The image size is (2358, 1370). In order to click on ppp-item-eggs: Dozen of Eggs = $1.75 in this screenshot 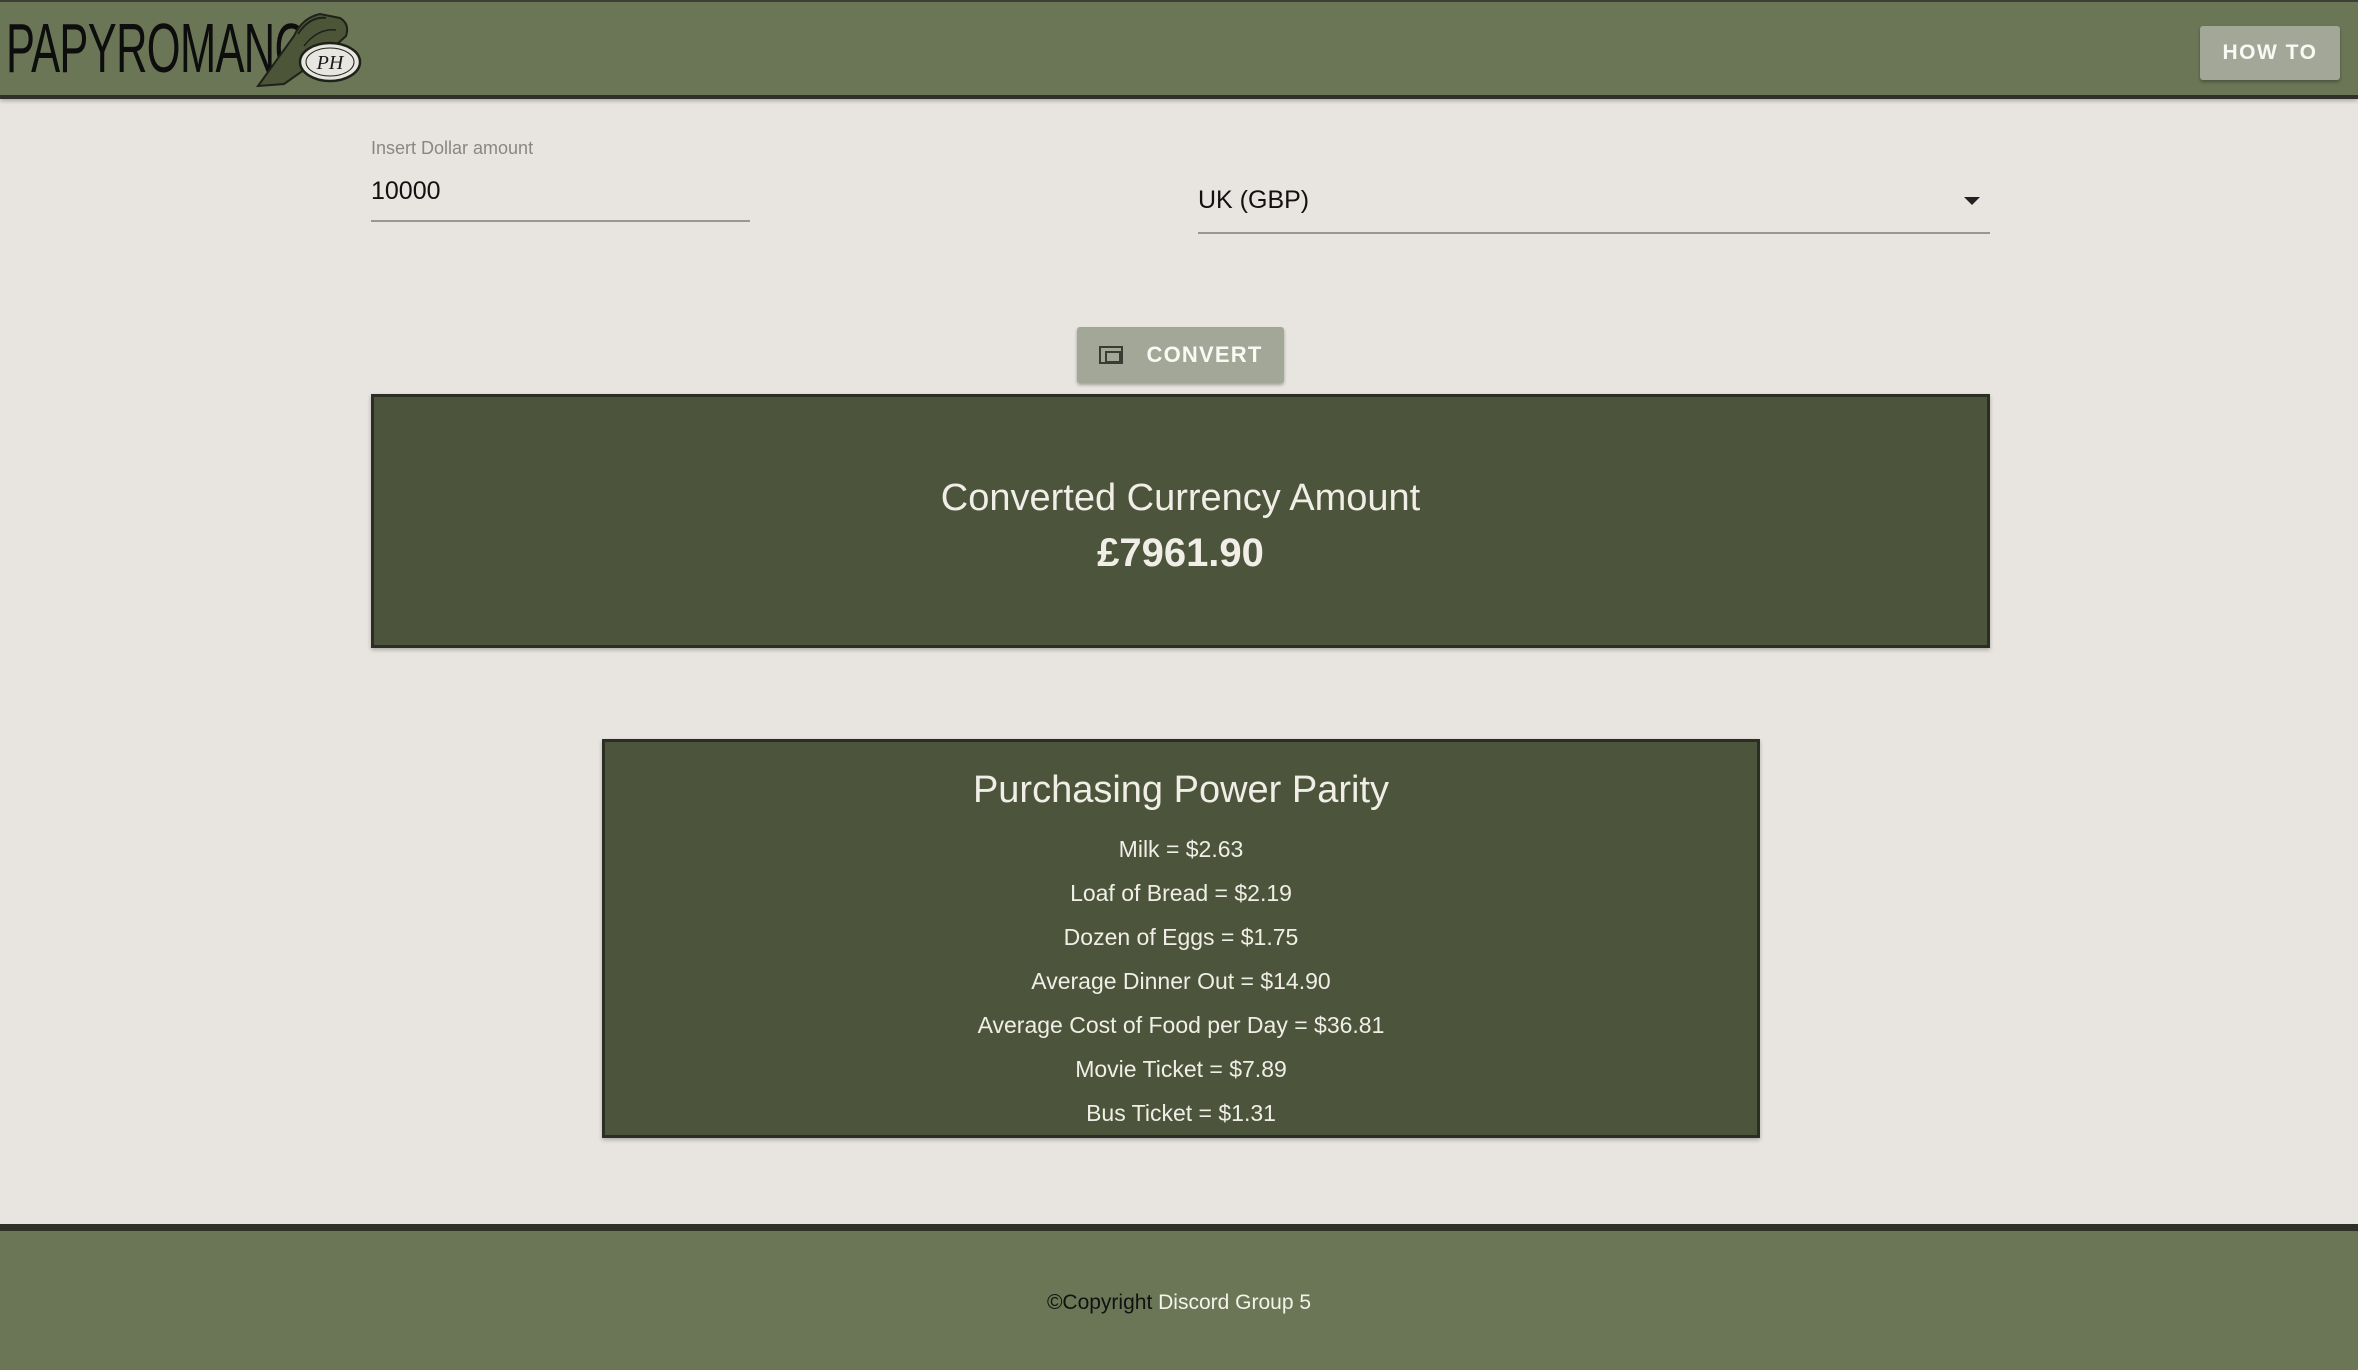, I will do `click(1181, 937)`.